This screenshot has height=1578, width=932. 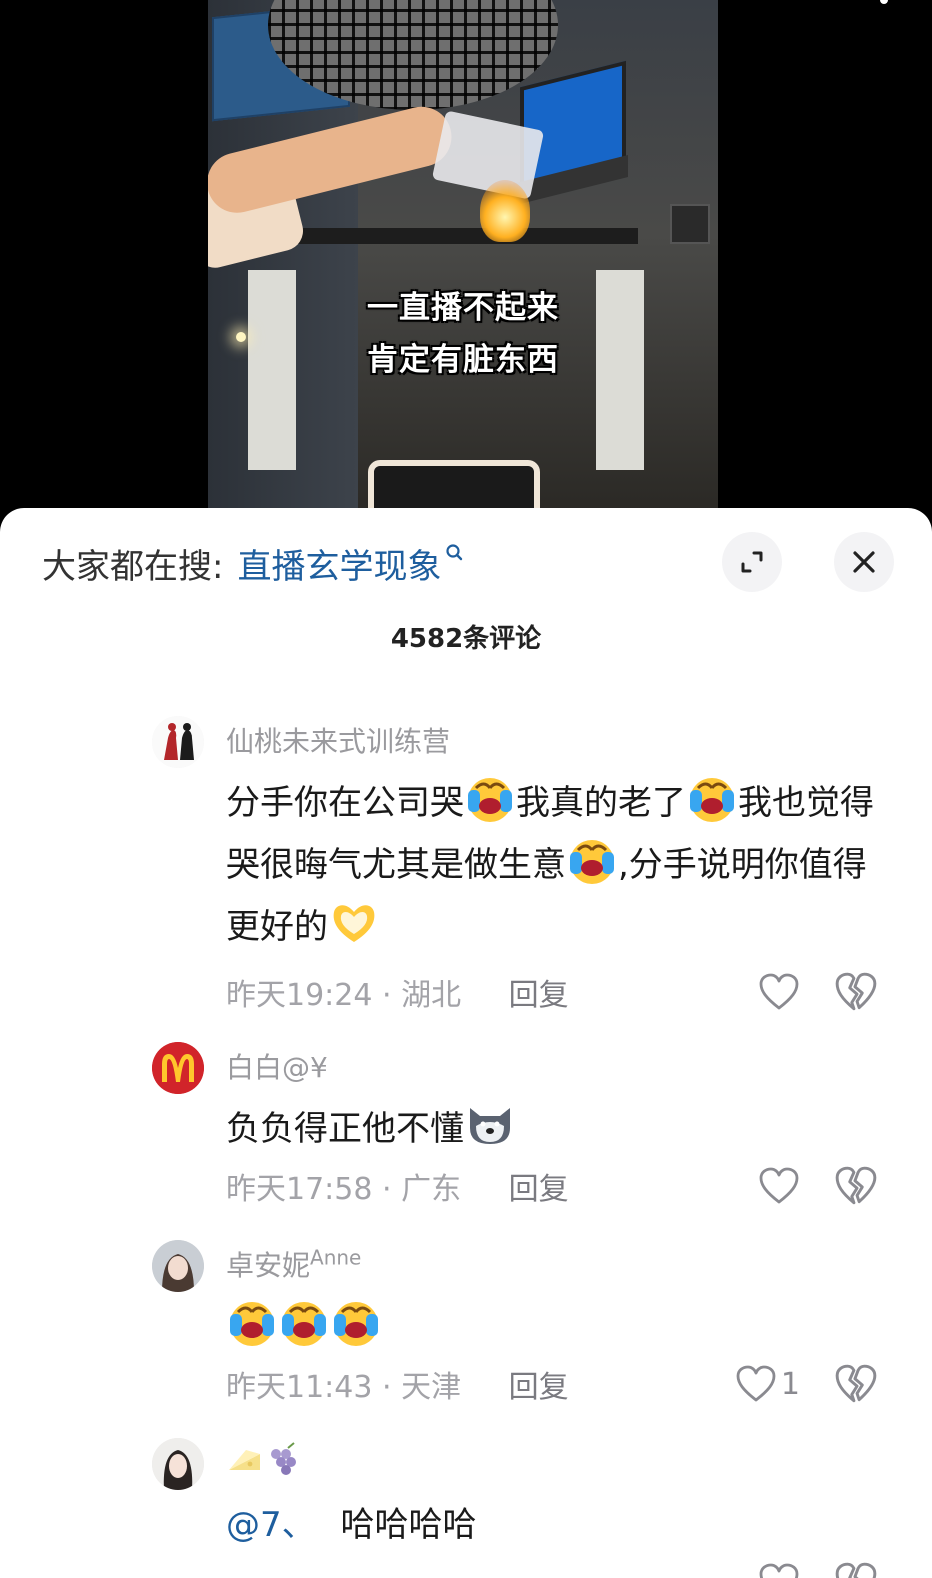 I want to click on comment-time: 昨天17:58, so click(x=299, y=1189).